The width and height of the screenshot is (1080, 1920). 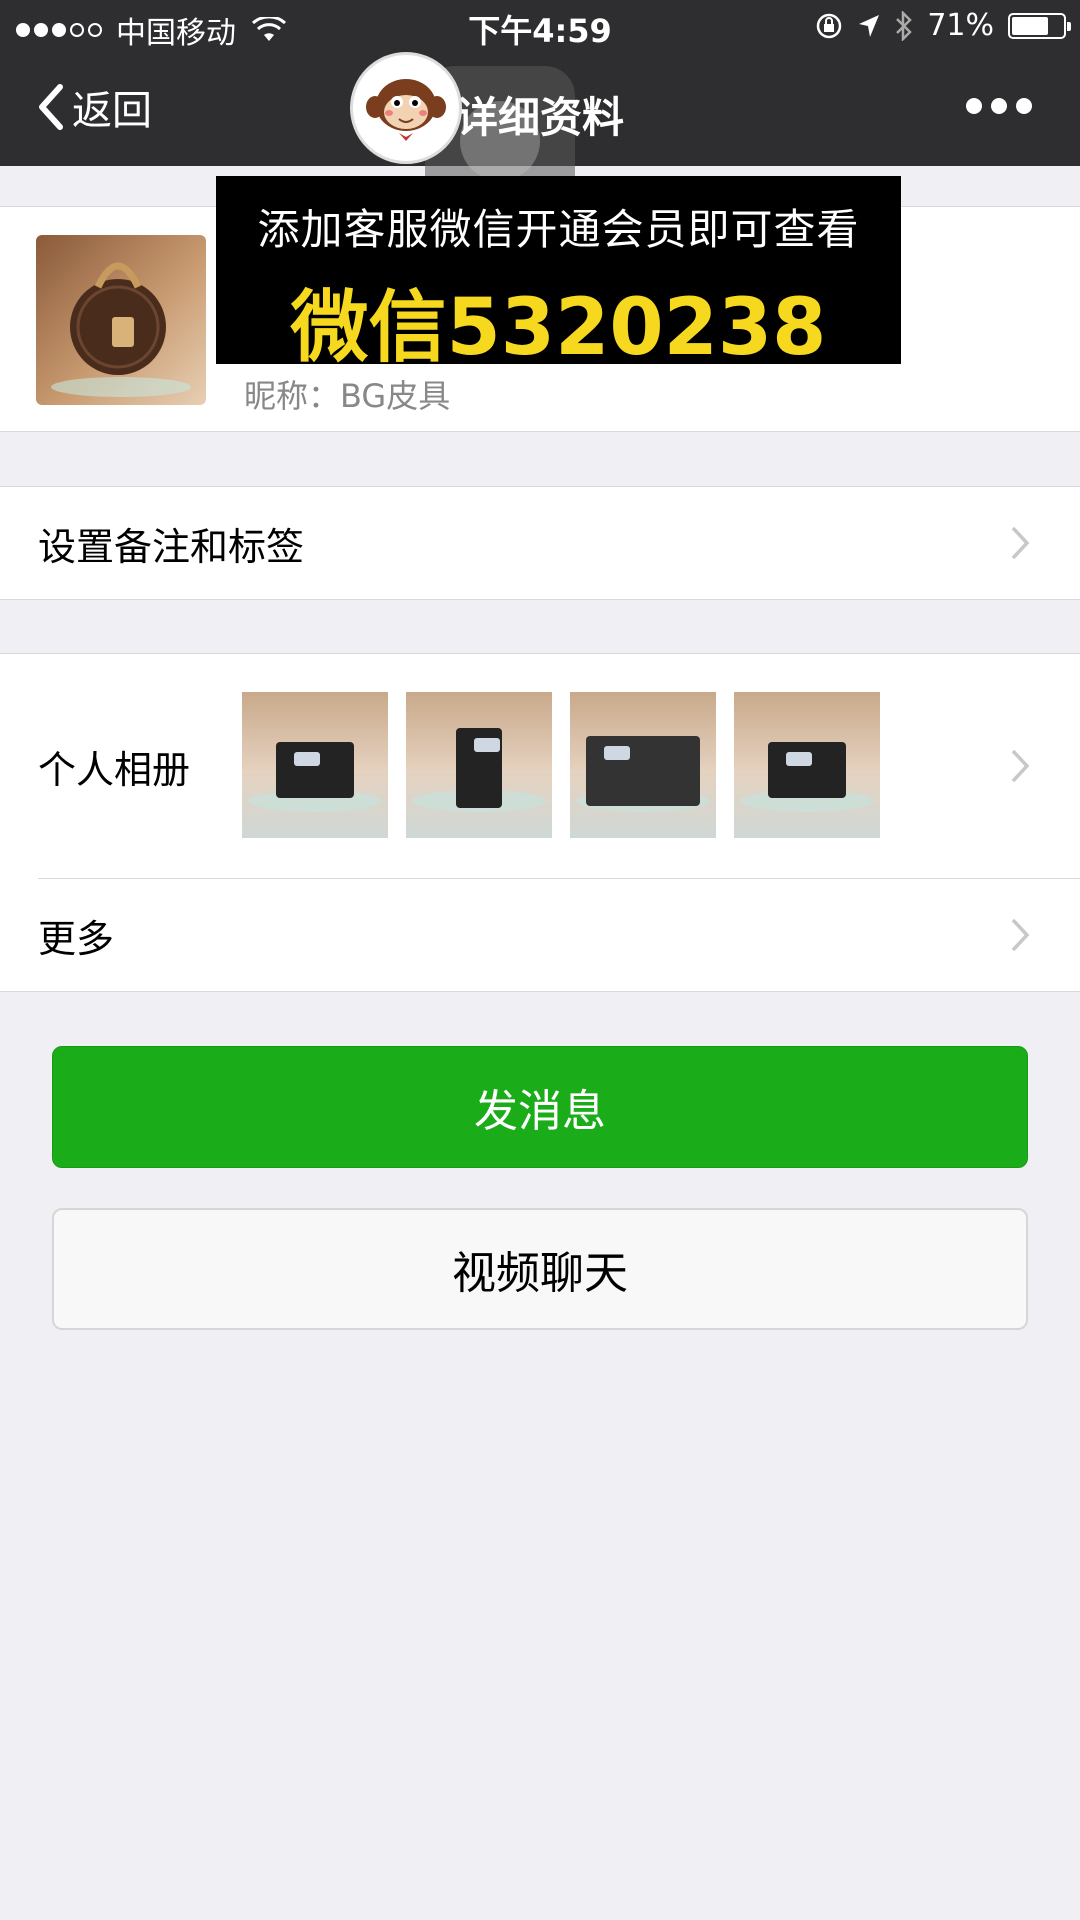 I want to click on ad-banner: 添加客服微信开通会员即可查看 微信5320238, so click(x=558, y=274).